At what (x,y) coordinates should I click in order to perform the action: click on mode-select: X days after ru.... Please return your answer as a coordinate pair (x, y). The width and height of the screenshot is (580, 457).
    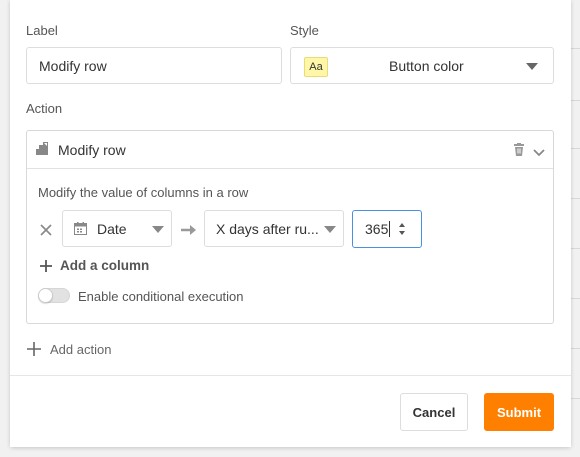
    Looking at the image, I should click on (274, 228).